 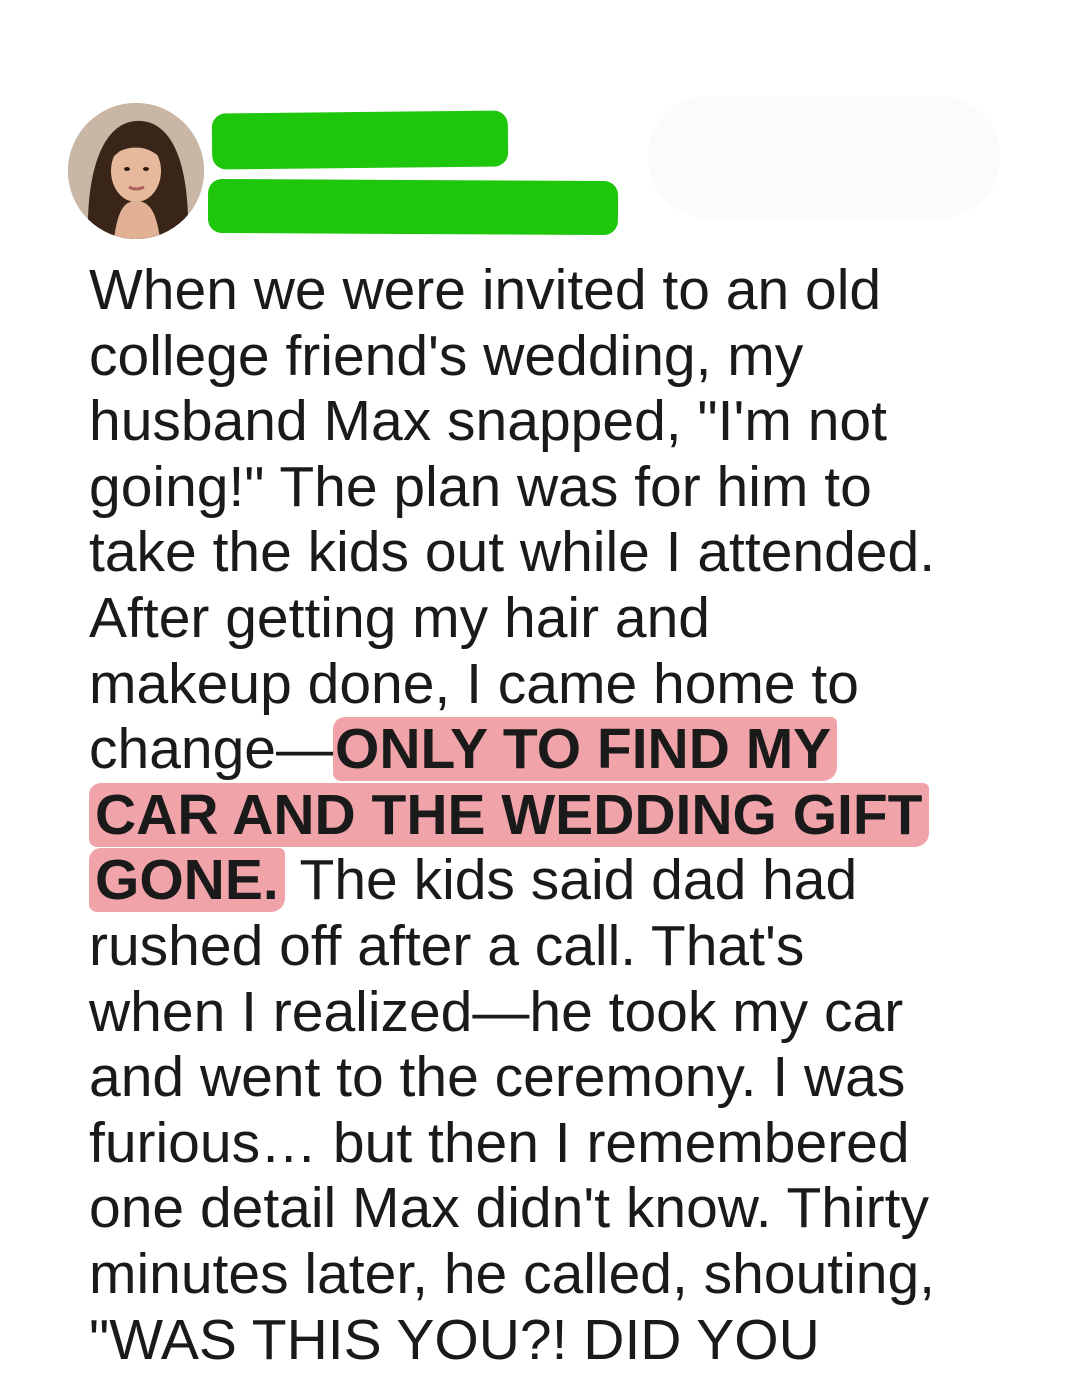 What do you see at coordinates (554, 422) in the screenshot?
I see `post-line: husband Max snapped, "I'm not` at bounding box center [554, 422].